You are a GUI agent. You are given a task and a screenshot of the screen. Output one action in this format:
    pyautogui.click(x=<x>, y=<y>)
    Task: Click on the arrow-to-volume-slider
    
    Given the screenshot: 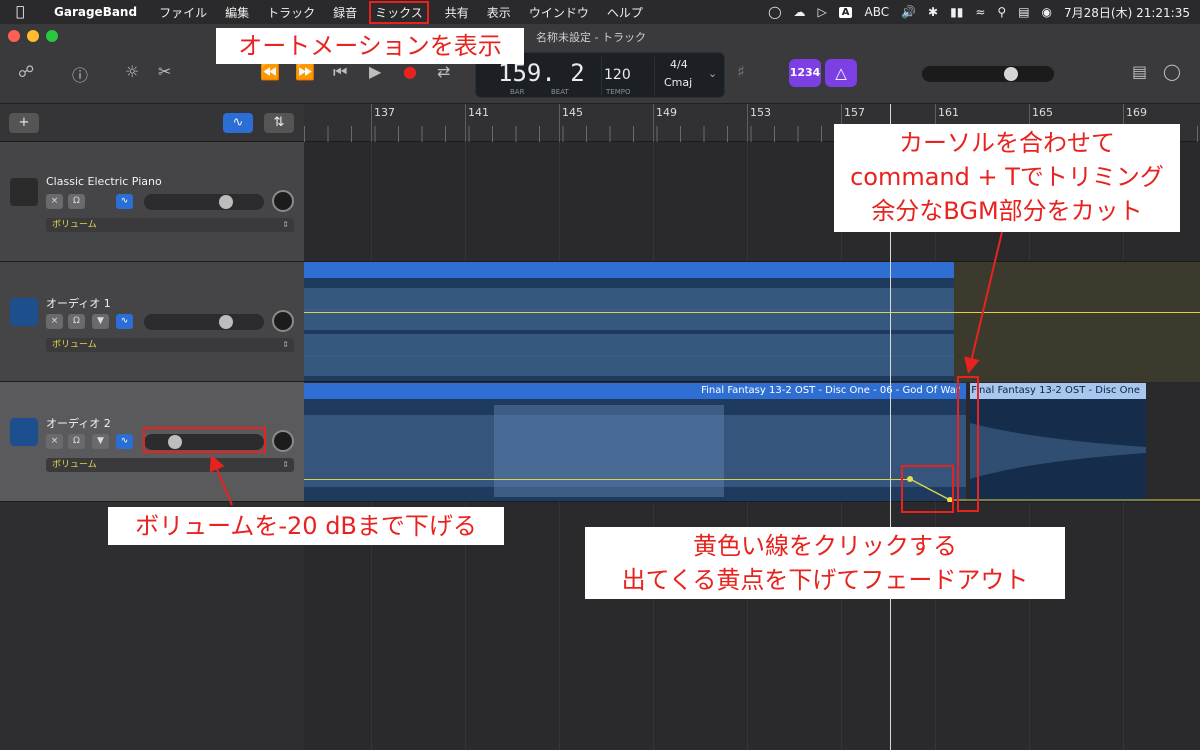 What is the action you would take?
    pyautogui.click(x=221, y=480)
    